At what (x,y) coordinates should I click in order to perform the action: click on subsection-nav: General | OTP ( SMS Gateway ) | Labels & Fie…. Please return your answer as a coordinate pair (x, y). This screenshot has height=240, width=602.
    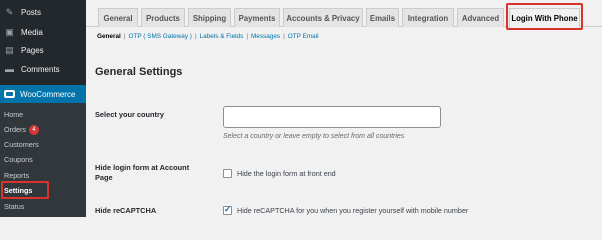
    Looking at the image, I should click on (208, 36).